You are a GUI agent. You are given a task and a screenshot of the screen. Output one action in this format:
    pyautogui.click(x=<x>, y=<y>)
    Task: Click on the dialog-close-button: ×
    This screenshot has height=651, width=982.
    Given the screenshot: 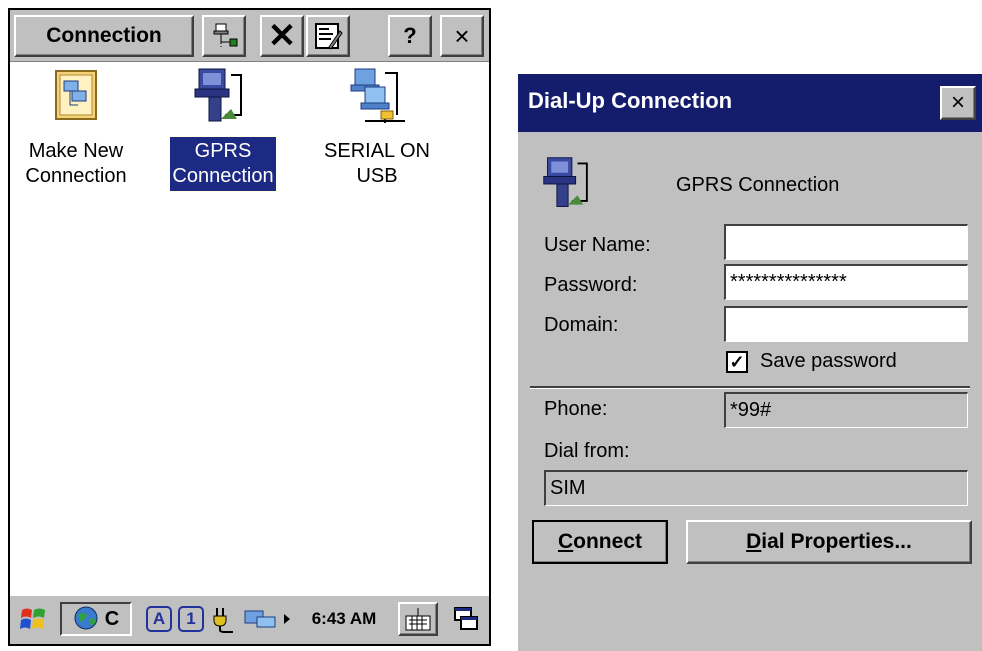 What is the action you would take?
    pyautogui.click(x=958, y=103)
    